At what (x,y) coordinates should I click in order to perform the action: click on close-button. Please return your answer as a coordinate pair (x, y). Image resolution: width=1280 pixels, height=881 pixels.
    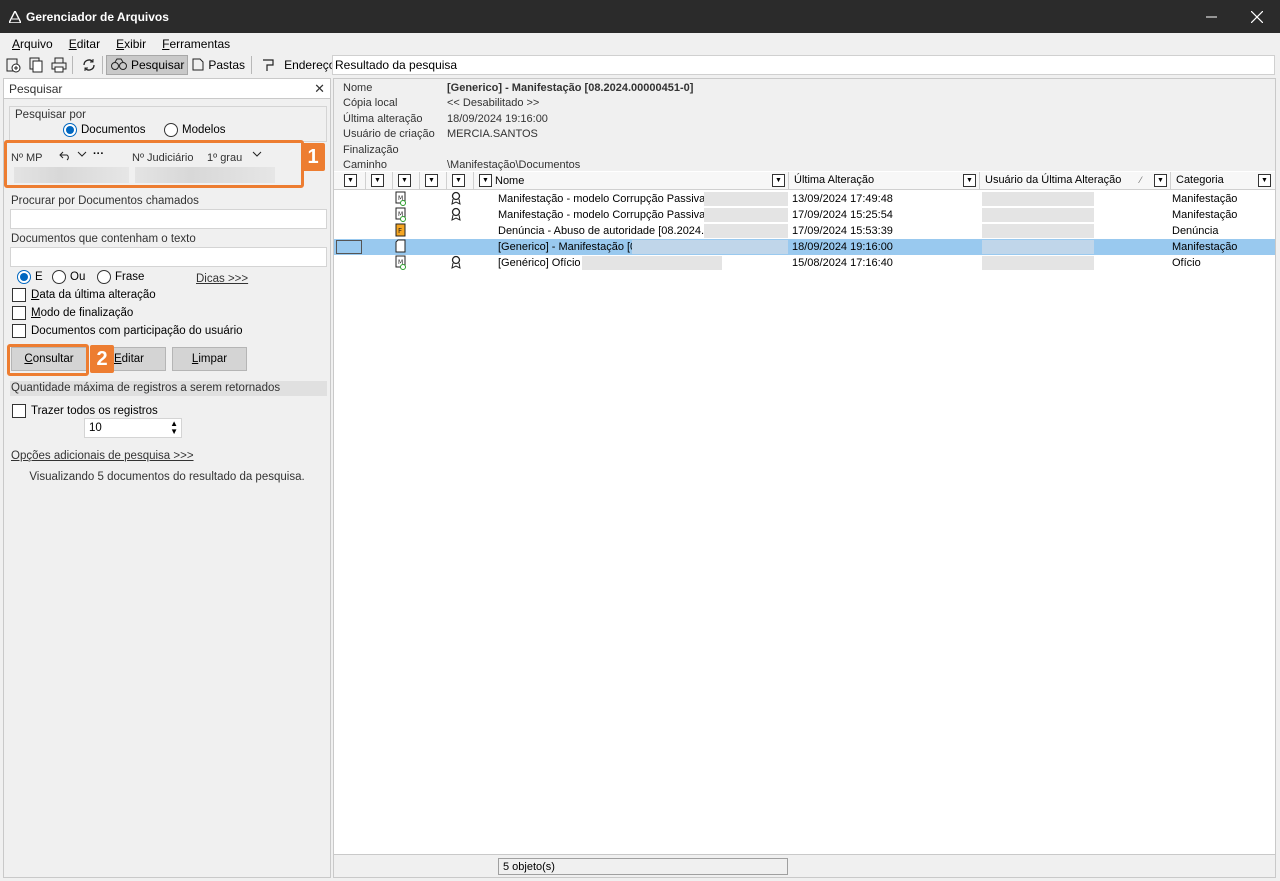
    Looking at the image, I should click on (1257, 16).